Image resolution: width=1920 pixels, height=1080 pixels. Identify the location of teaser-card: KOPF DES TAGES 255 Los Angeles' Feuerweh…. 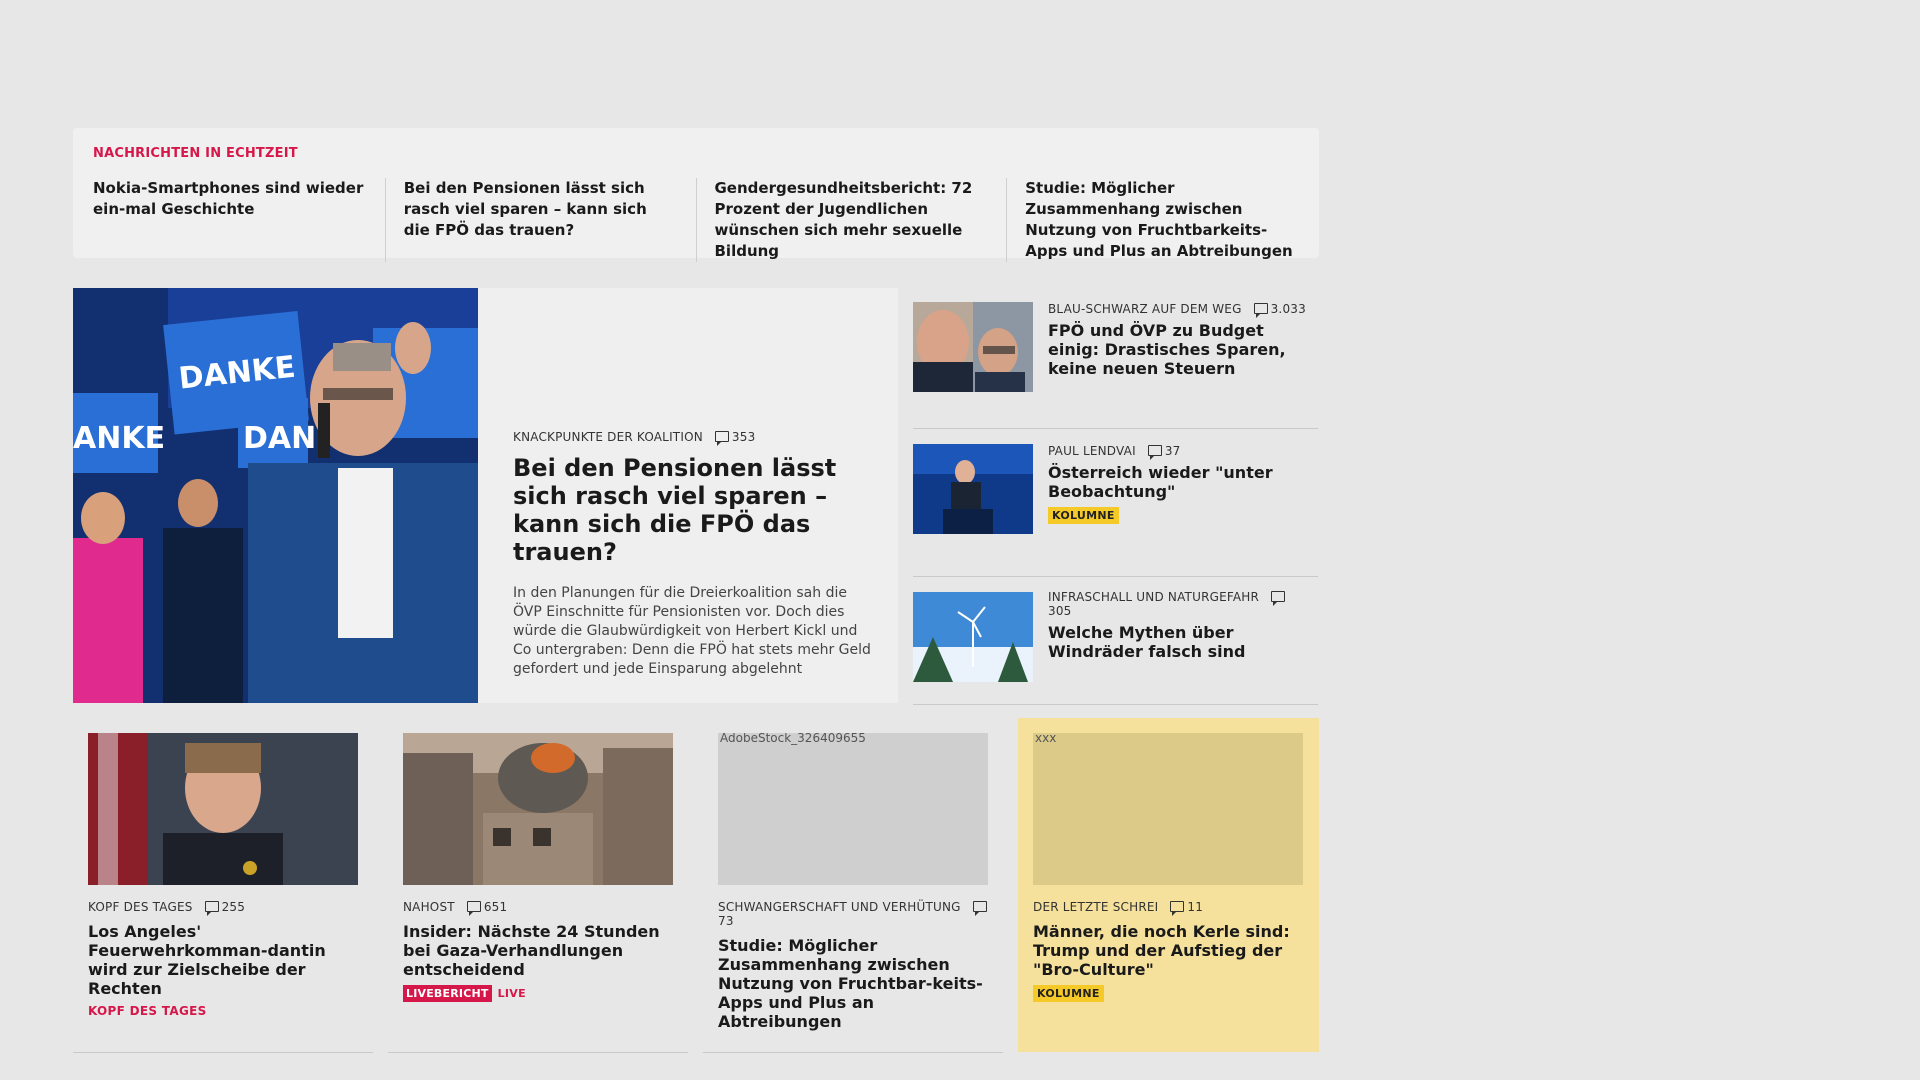
(223, 885).